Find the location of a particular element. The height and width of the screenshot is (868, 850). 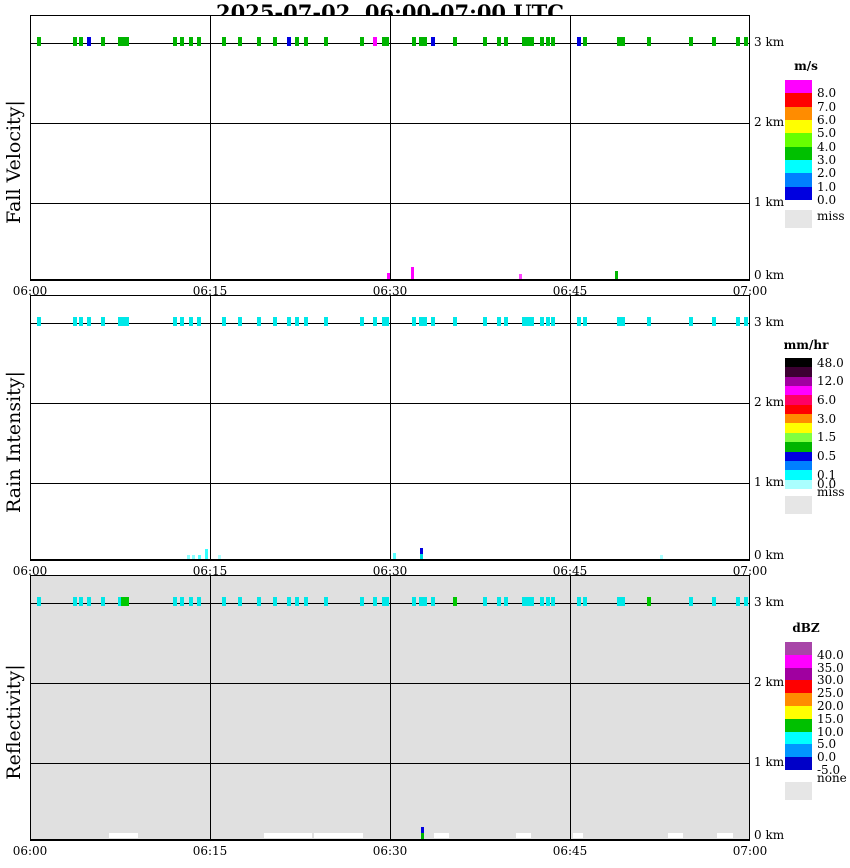

reflectivity-axis-label: Reflectivity| is located at coordinates (14, 721).